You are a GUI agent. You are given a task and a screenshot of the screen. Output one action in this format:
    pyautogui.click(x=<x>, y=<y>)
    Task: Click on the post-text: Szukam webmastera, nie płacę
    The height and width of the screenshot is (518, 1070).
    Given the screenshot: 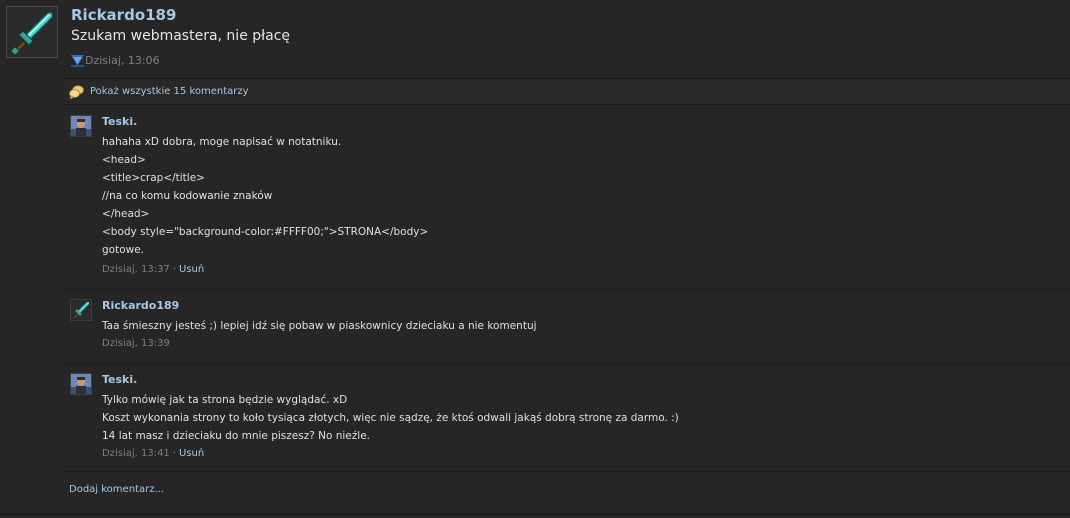 What is the action you would take?
    pyautogui.click(x=181, y=36)
    